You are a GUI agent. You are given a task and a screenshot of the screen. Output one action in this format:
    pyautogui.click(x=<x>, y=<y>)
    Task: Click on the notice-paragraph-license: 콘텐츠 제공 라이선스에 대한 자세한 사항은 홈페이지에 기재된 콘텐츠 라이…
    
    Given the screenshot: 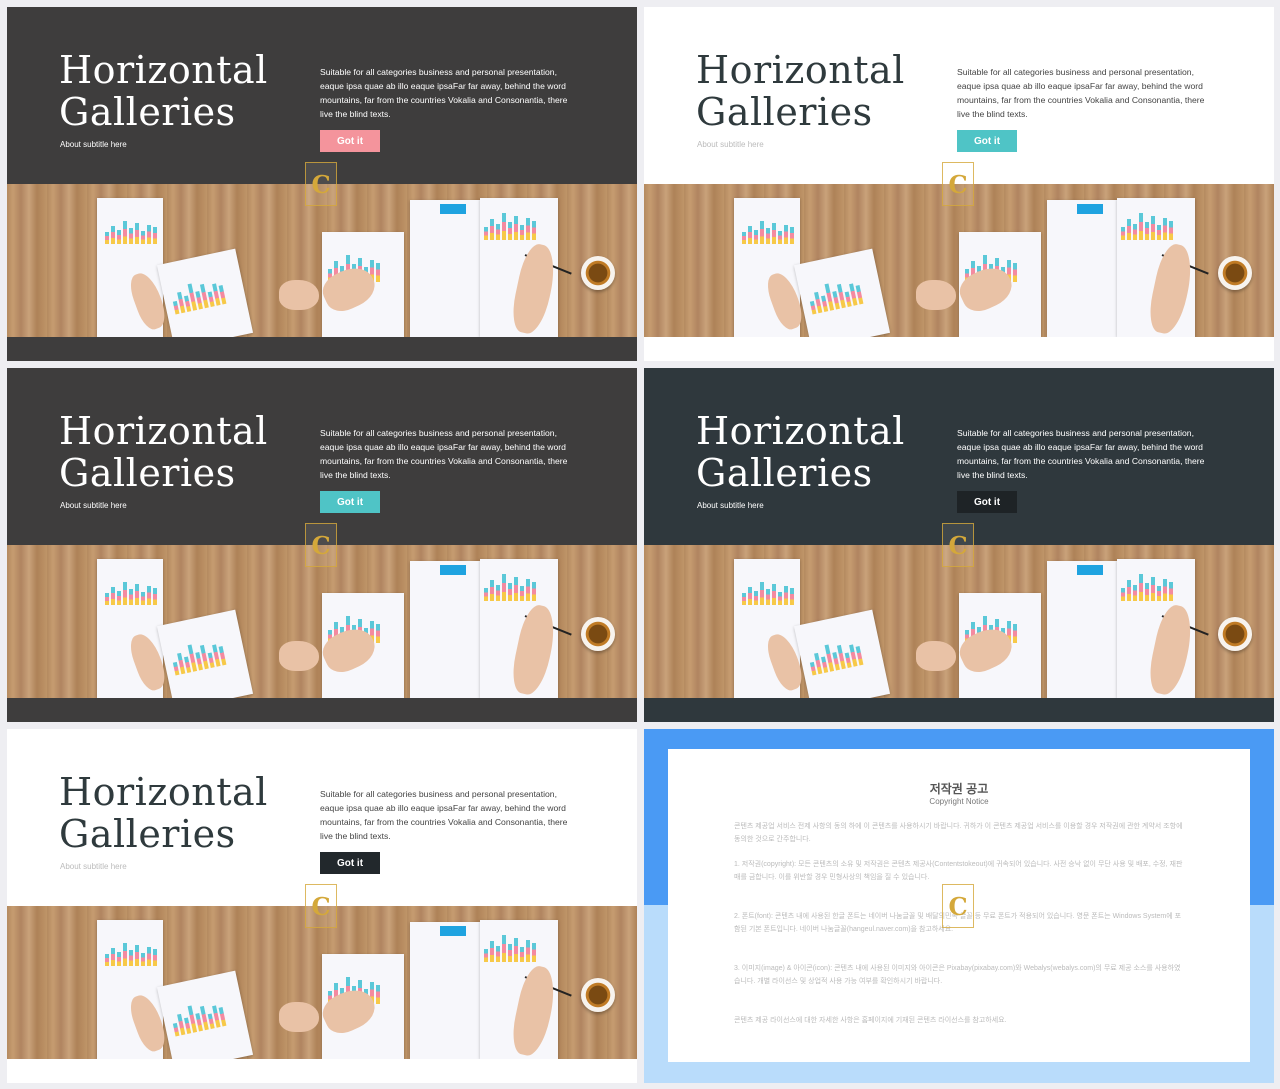 What is the action you would take?
    pyautogui.click(x=870, y=1020)
    